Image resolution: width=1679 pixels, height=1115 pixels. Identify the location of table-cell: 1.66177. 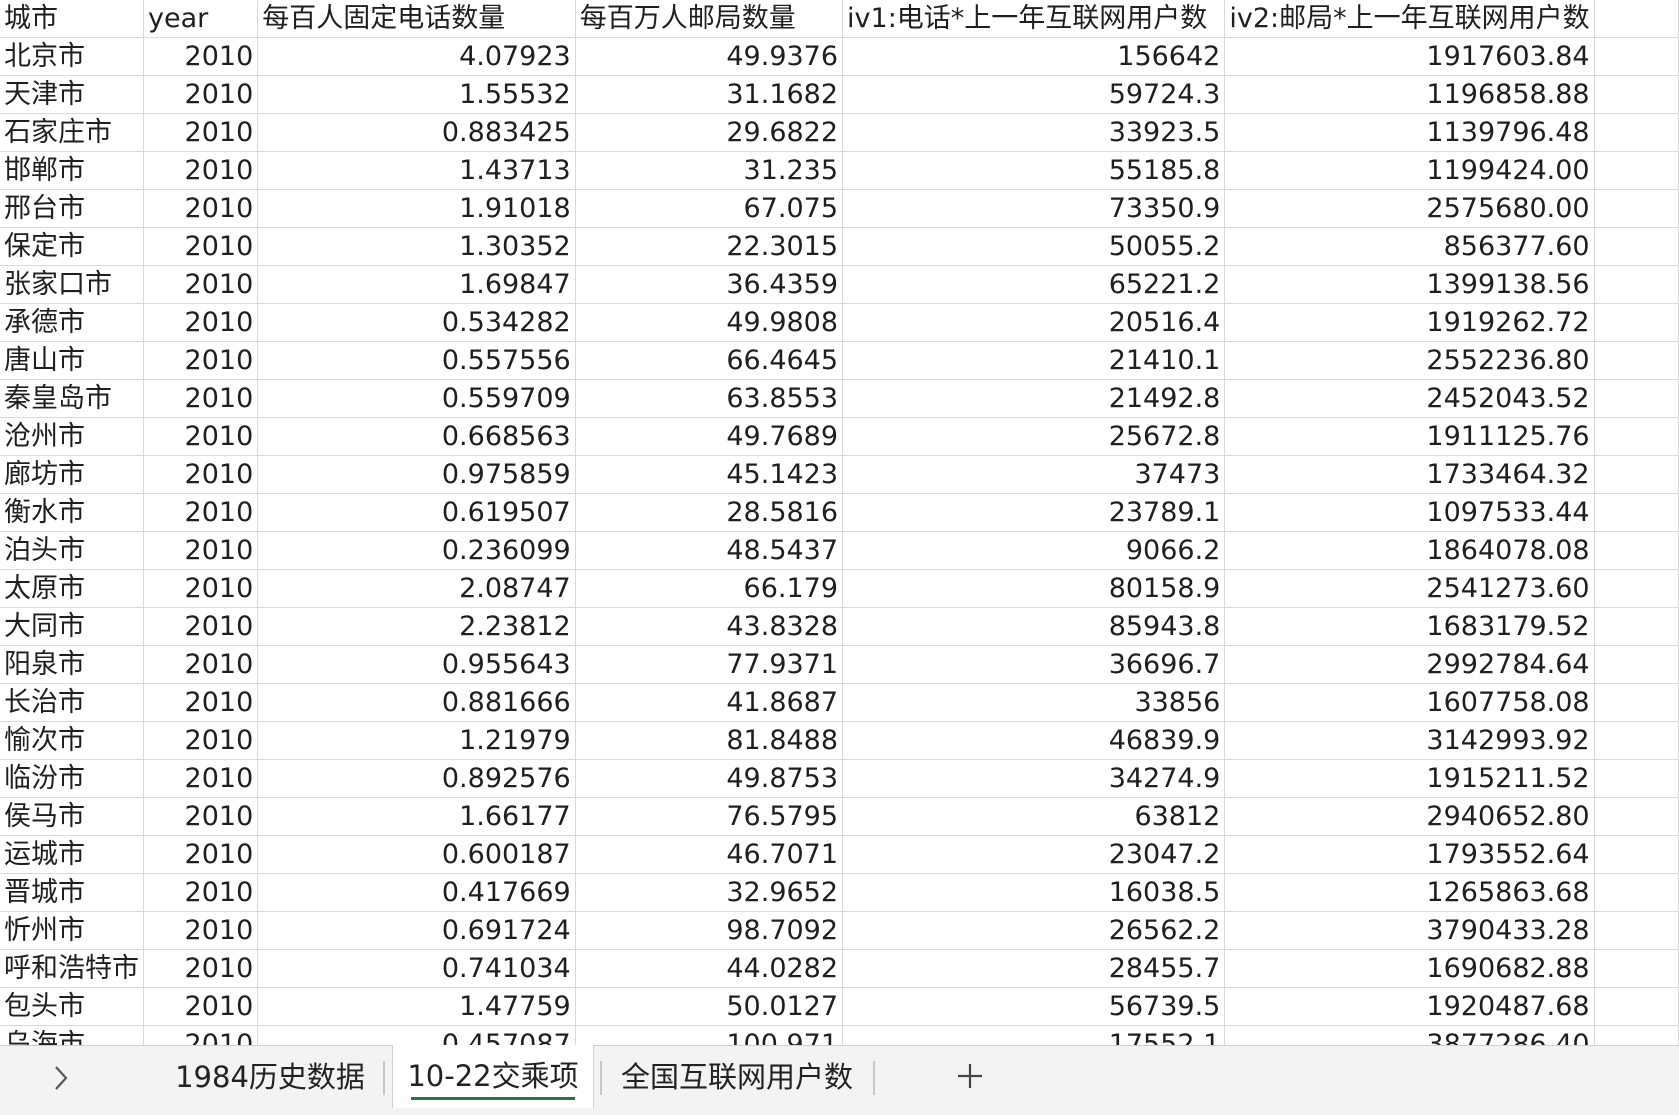
(416, 816).